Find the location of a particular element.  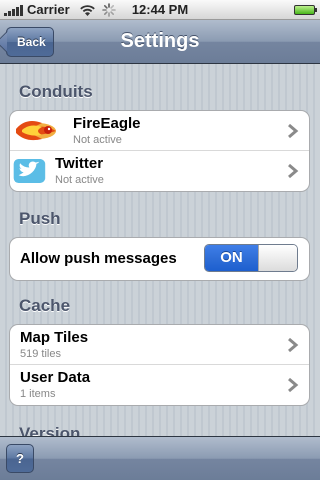

push-row: Allow push messages ON is located at coordinates (159, 259).